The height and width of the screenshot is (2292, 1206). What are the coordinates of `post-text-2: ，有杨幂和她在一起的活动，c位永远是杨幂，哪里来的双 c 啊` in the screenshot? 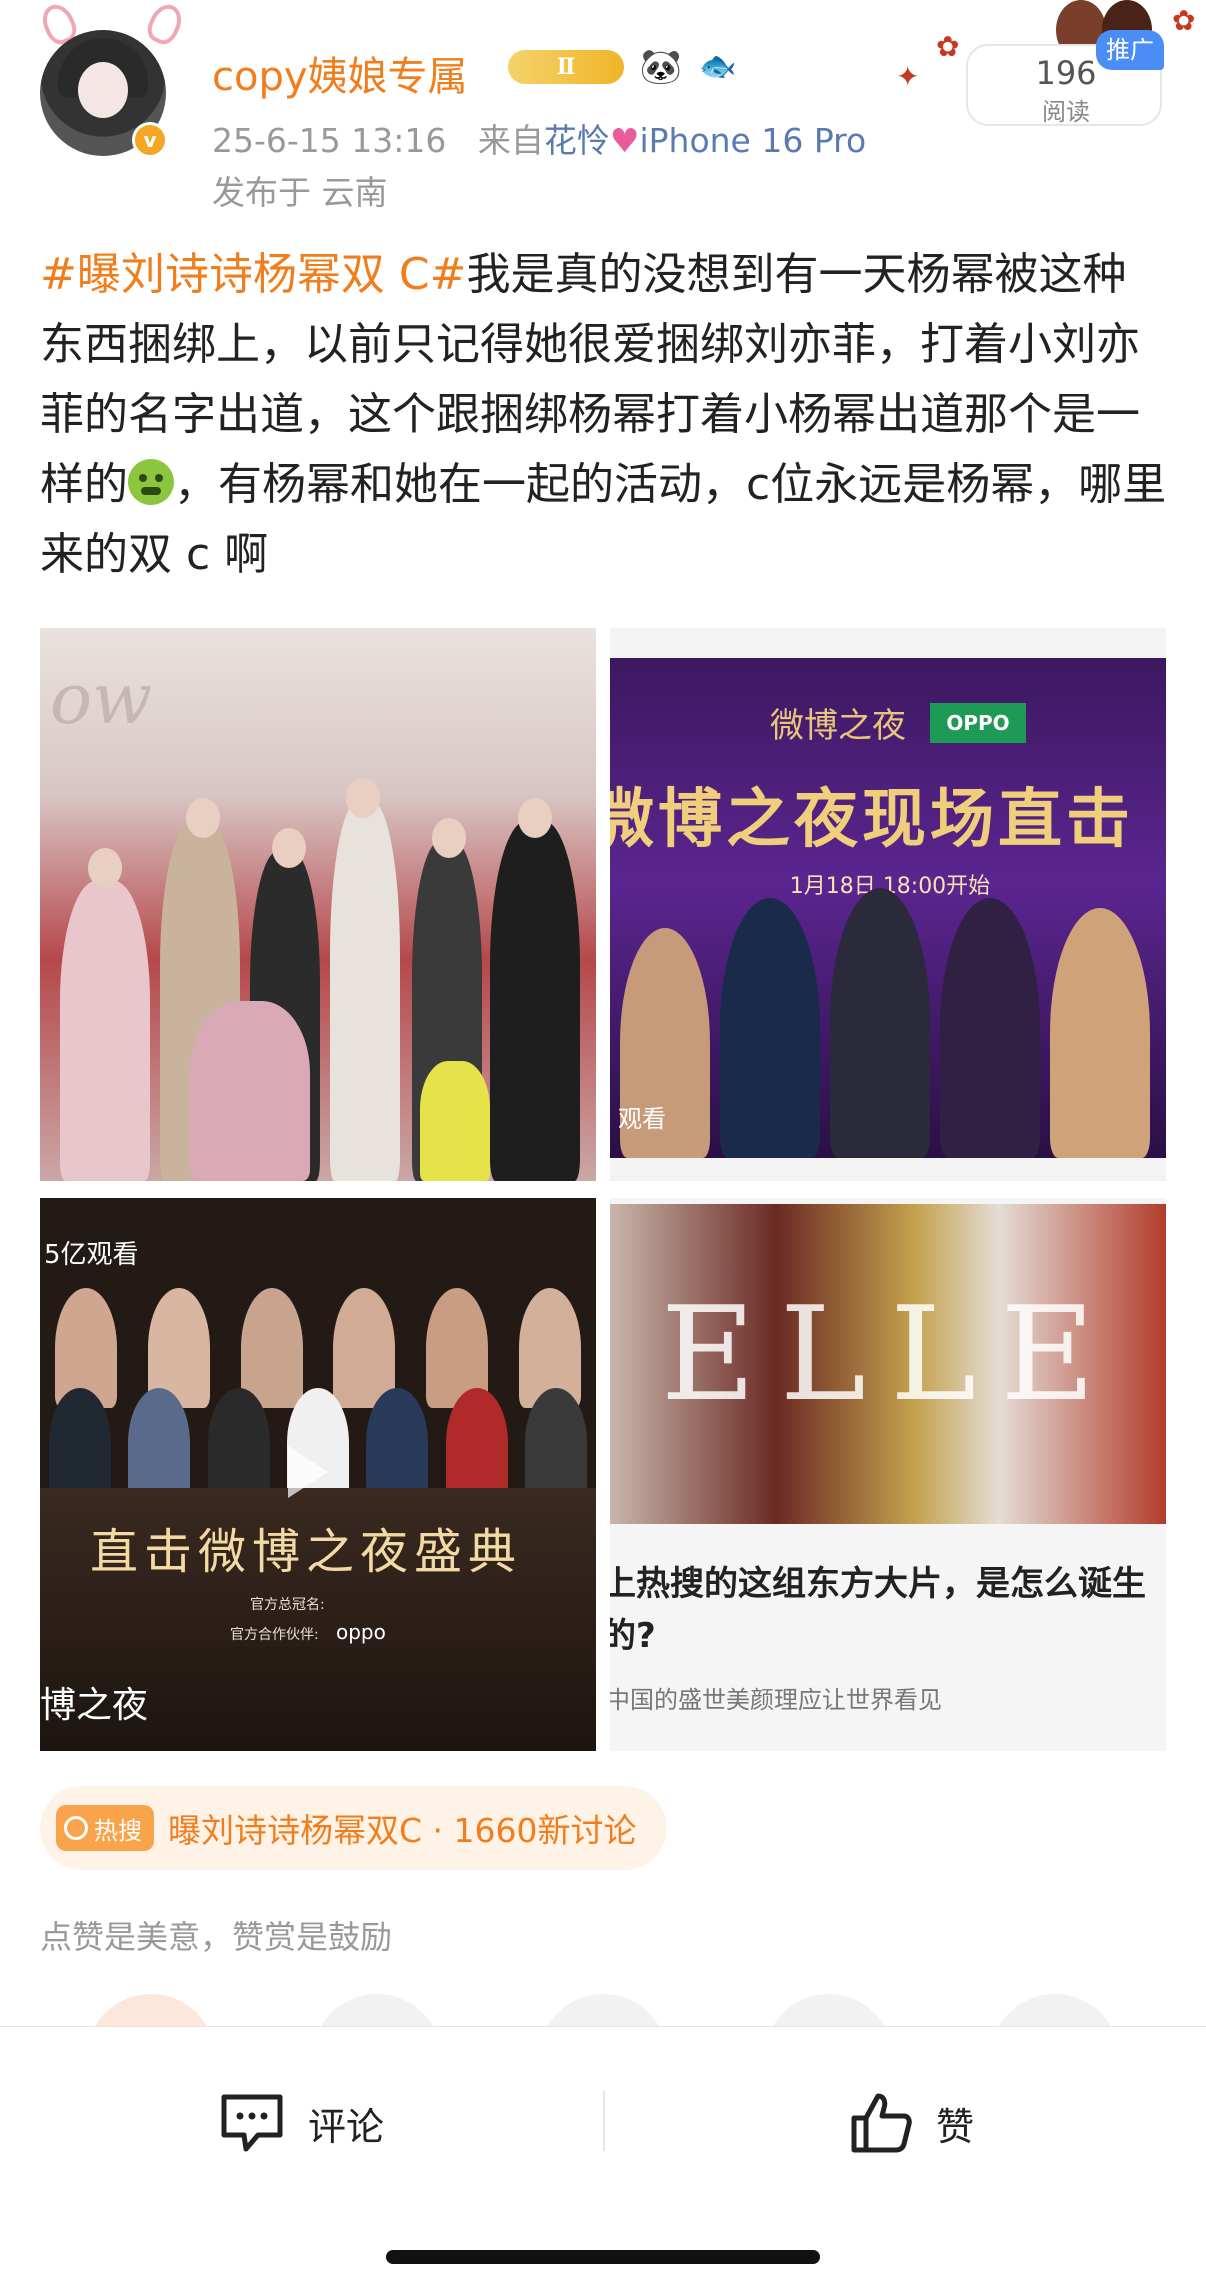 It's located at (603, 519).